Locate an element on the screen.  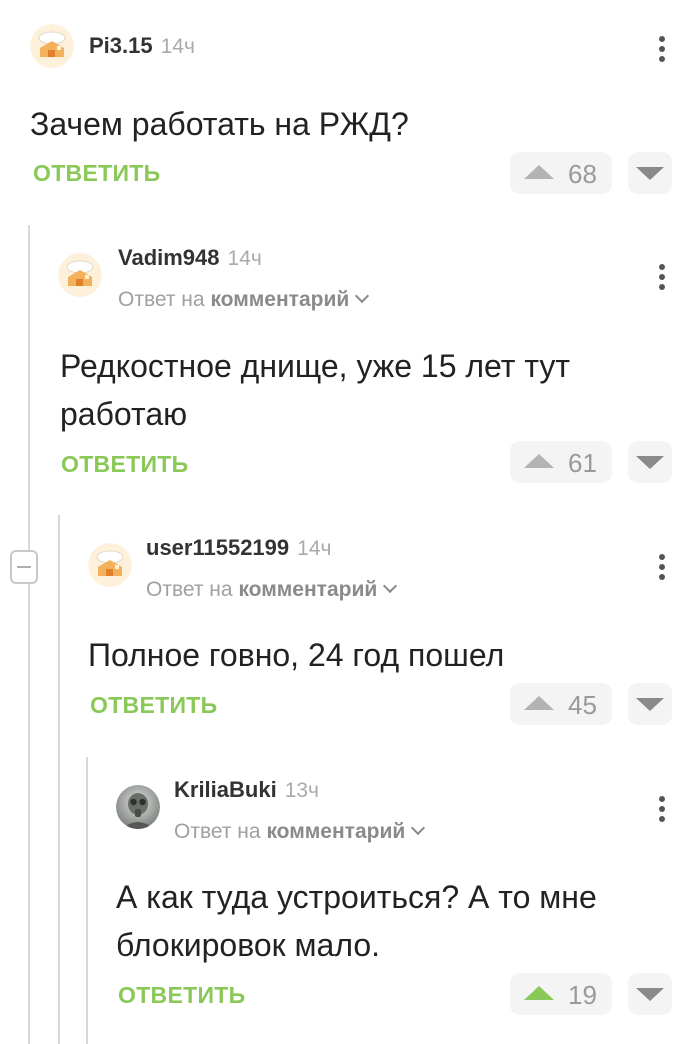
comment-time: 13ч is located at coordinates (302, 790).